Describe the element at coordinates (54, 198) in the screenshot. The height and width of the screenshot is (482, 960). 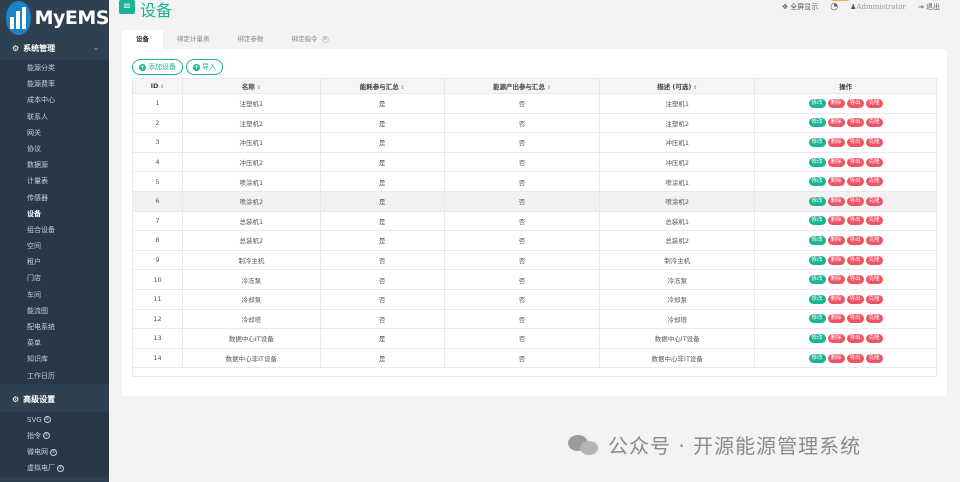
I see `sidebar-item: 传感器` at that location.